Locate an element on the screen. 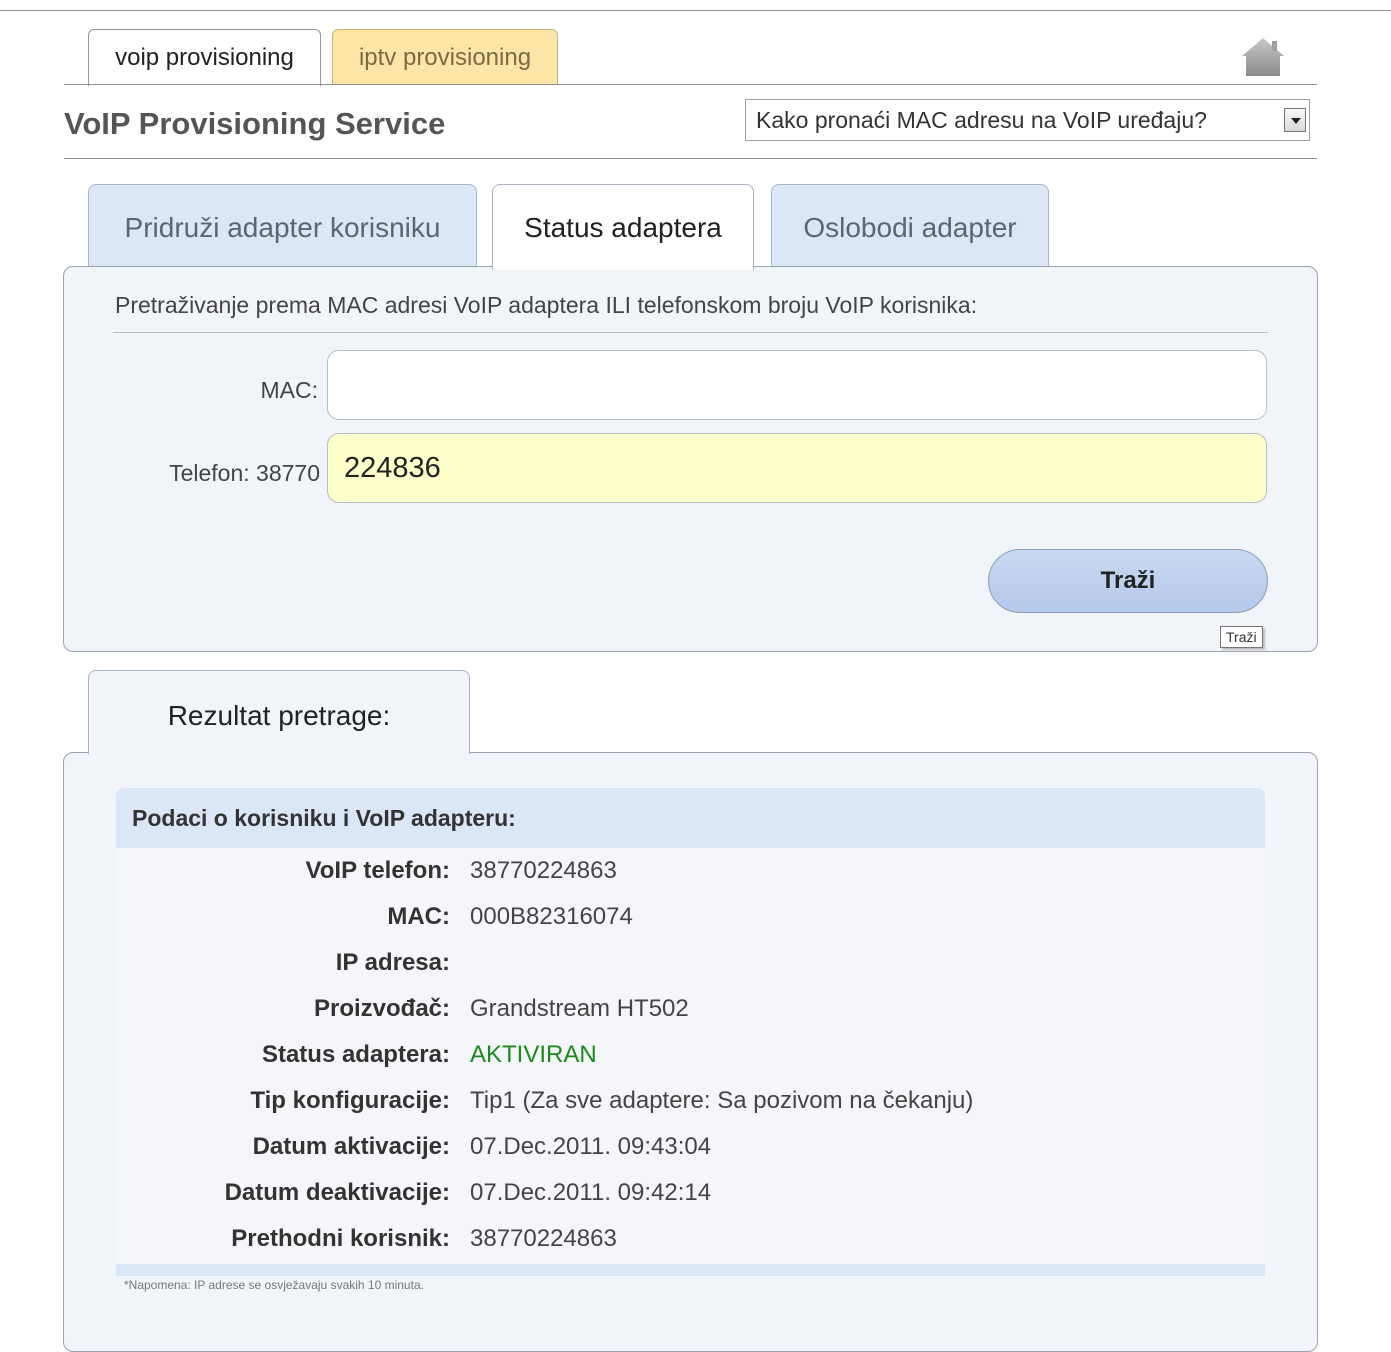  search-divider is located at coordinates (690, 332).